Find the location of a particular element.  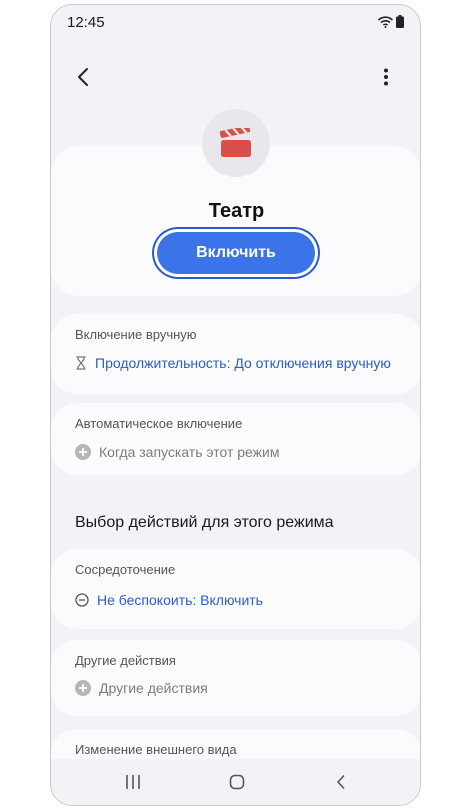

actions-heading: Выбор действий для этого режима is located at coordinates (204, 522).